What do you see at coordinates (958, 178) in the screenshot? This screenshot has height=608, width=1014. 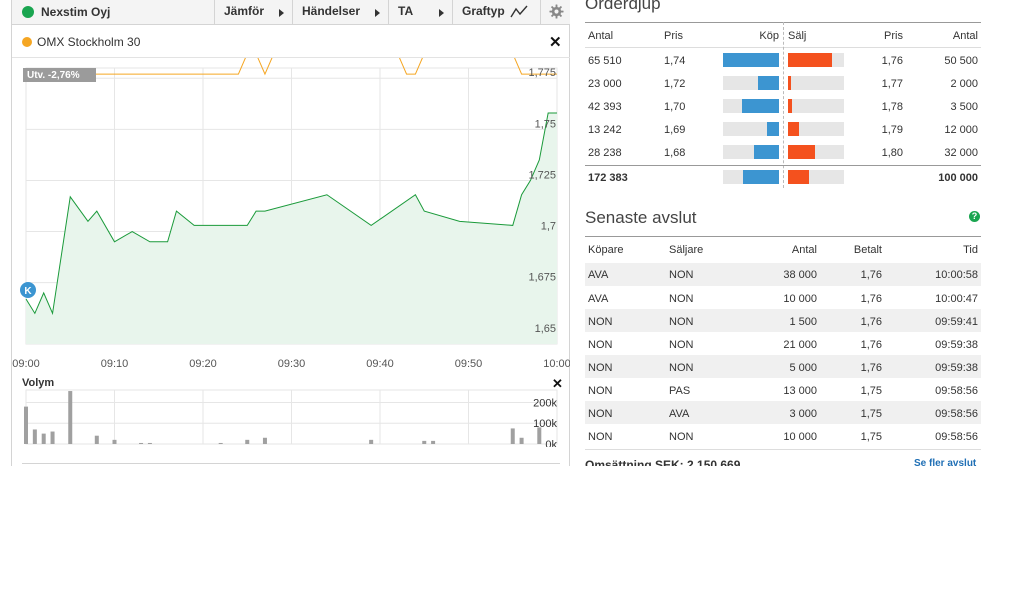 I see `total-sell-qty: 100 000` at bounding box center [958, 178].